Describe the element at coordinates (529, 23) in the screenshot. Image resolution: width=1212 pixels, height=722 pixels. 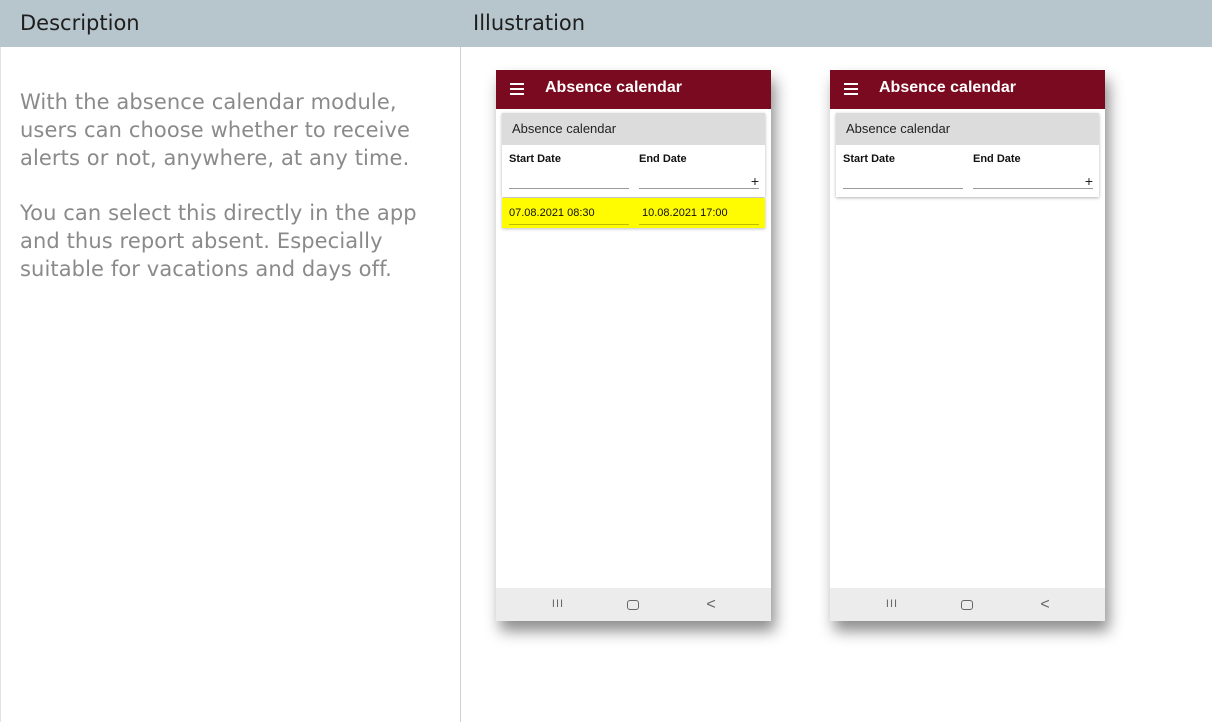
I see `header-illustration: Illustration` at that location.